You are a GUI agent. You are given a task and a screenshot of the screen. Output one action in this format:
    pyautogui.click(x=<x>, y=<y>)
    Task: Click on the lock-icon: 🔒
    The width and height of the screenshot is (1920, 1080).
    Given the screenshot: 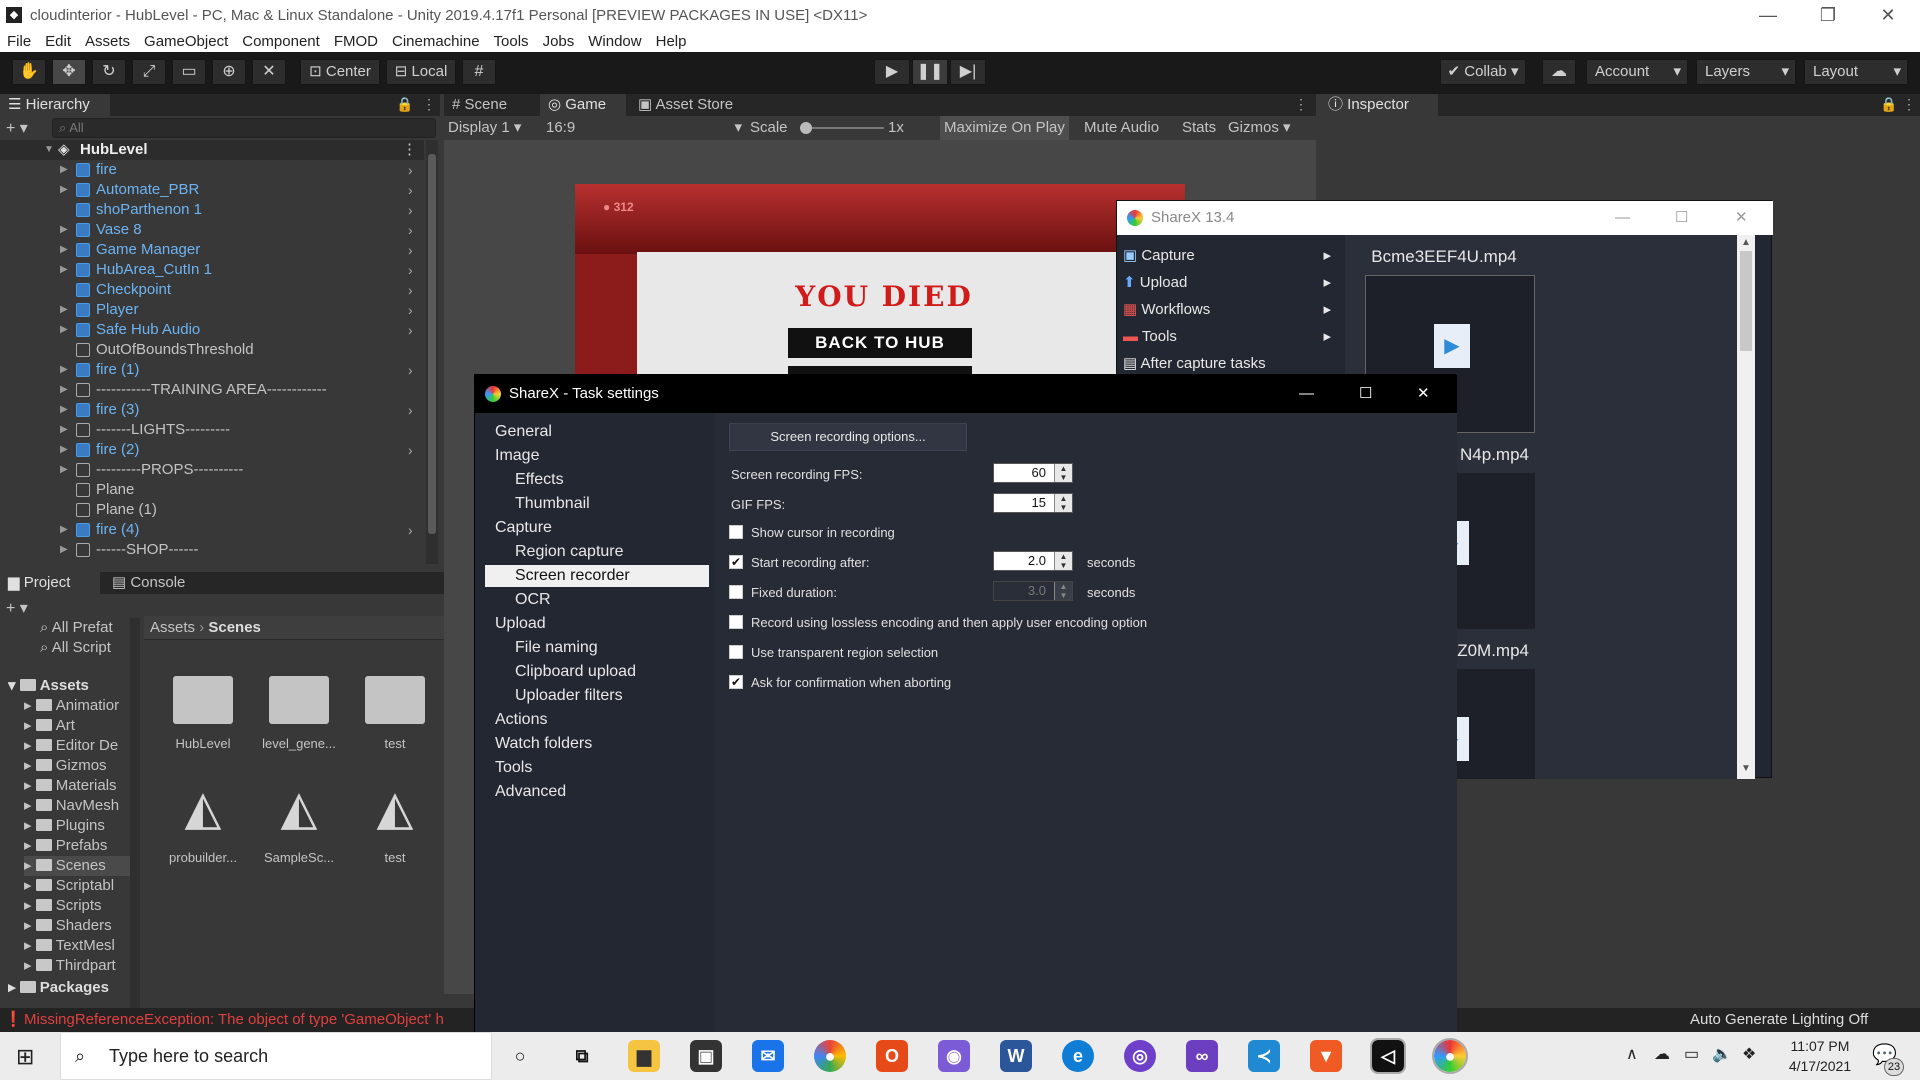 What is the action you would take?
    pyautogui.click(x=404, y=104)
    